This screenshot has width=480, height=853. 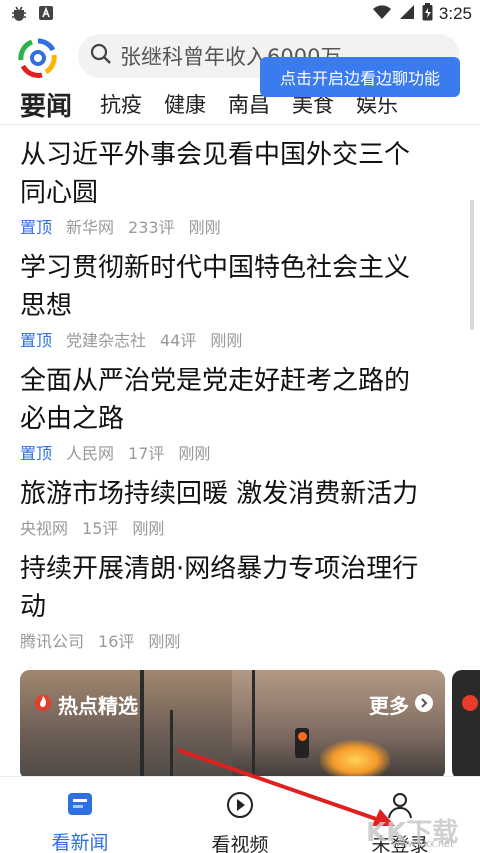 What do you see at coordinates (240, 452) in the screenshot?
I see `news-meta: 置顶 人民网 17评 刚刚` at bounding box center [240, 452].